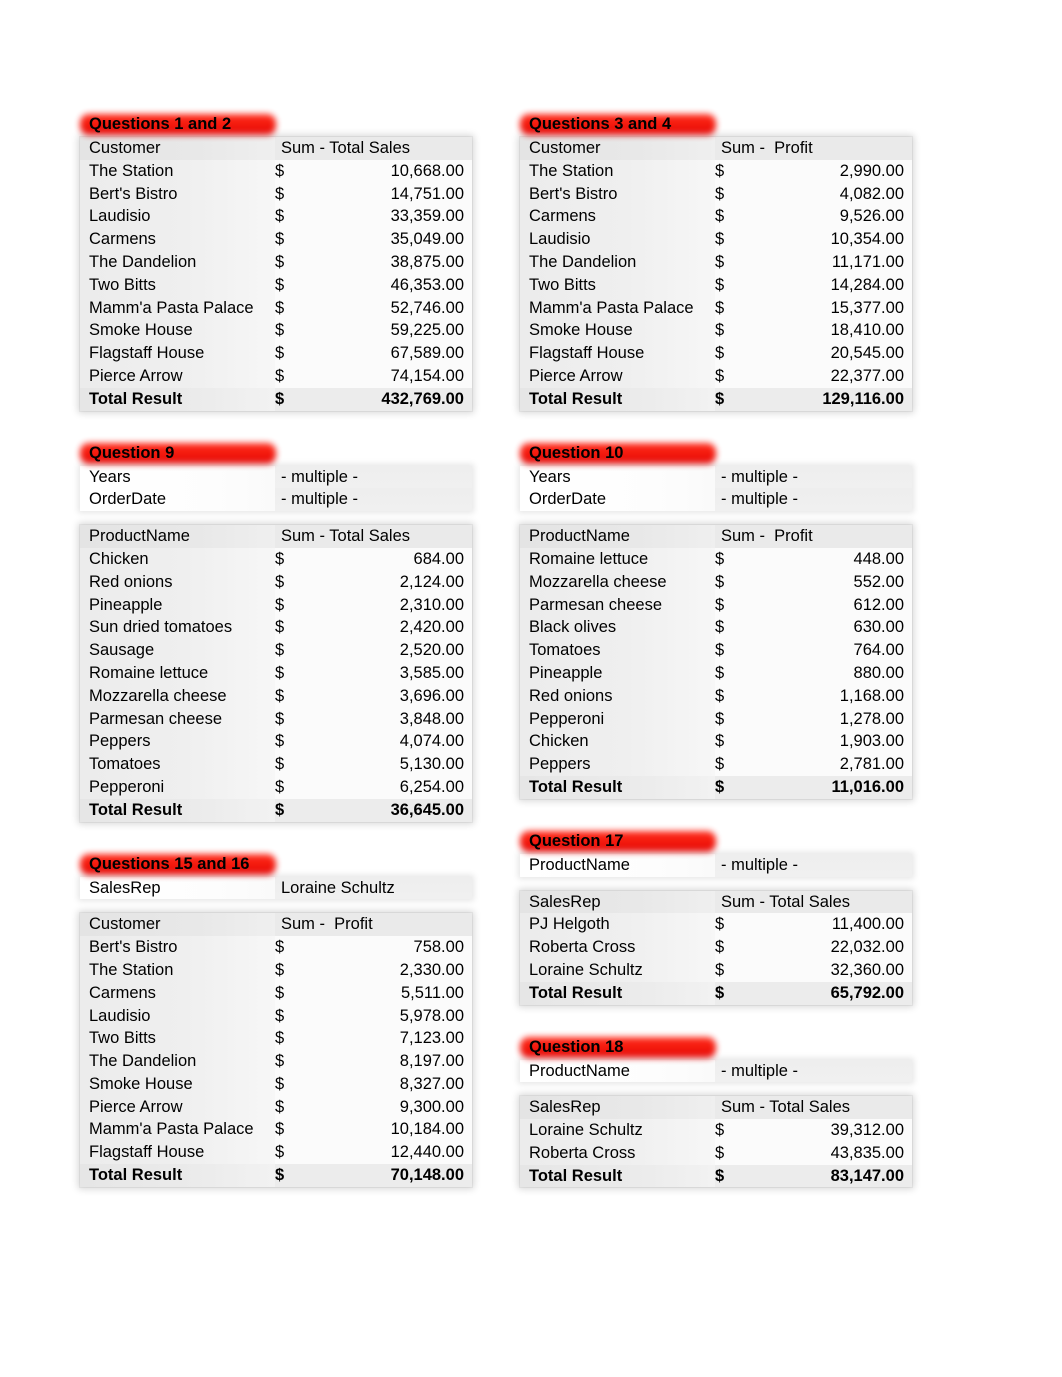  What do you see at coordinates (617, 217) in the screenshot?
I see `row-label: Carmens` at bounding box center [617, 217].